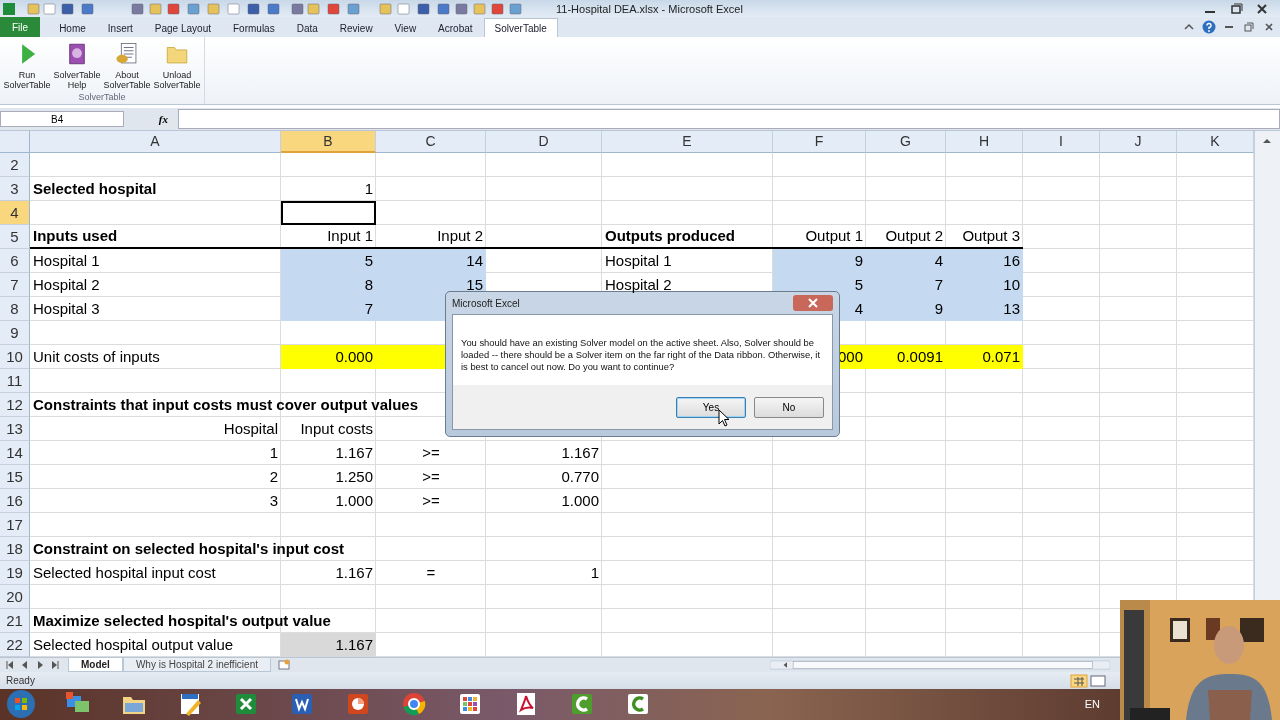  What do you see at coordinates (254, 28) in the screenshot?
I see `ribbon-tab: Formulas` at bounding box center [254, 28].